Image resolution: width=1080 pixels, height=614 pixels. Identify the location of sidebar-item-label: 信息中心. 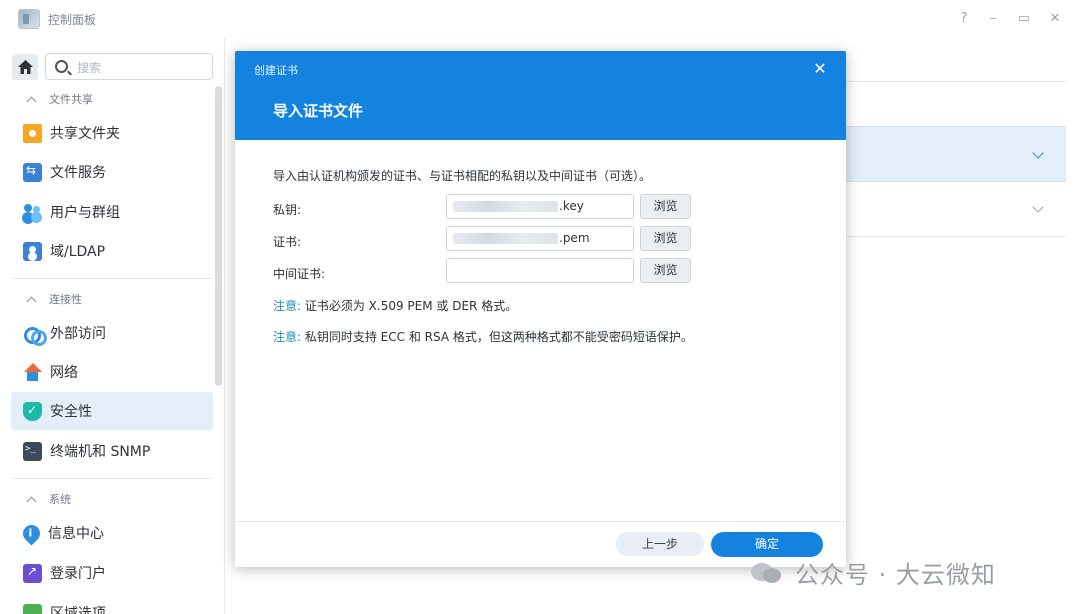
(76, 534).